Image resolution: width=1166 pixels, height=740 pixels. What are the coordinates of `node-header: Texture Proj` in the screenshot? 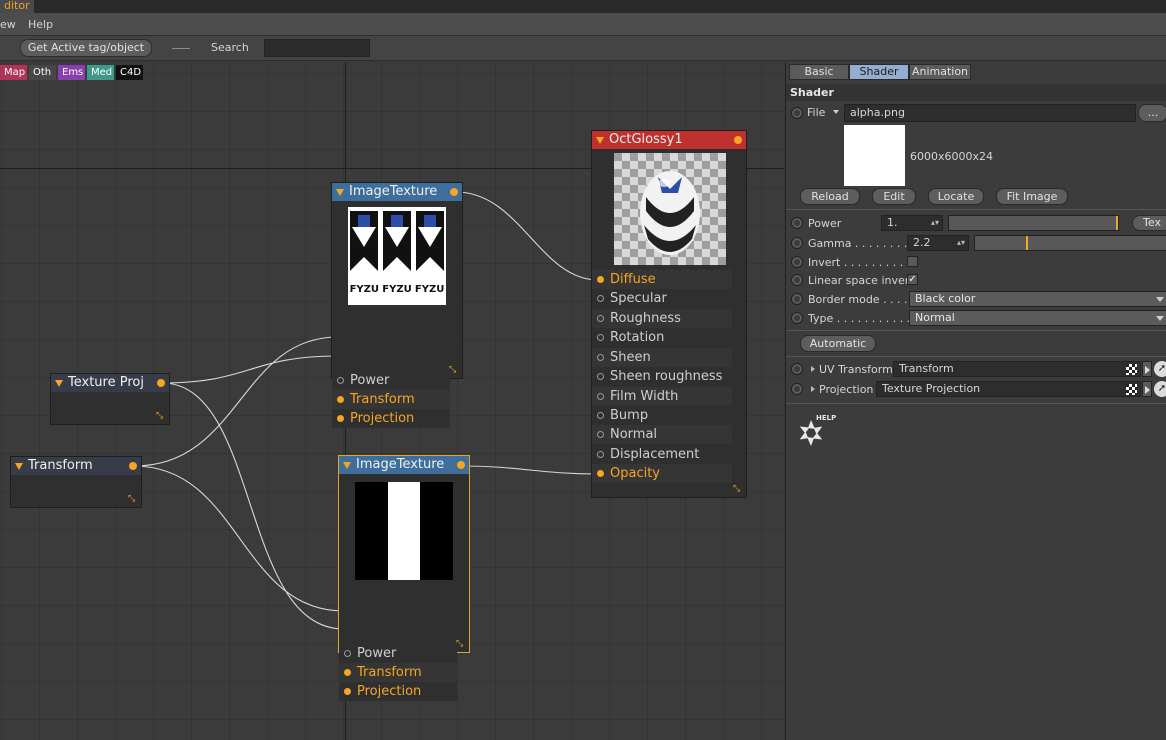 It's located at (110, 383).